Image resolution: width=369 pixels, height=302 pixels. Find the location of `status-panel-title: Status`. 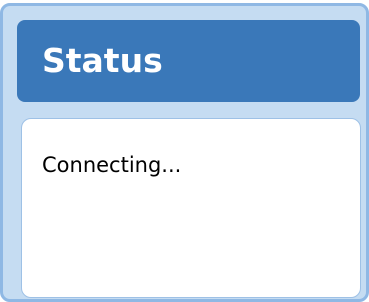

status-panel-title: Status is located at coordinates (102, 60).